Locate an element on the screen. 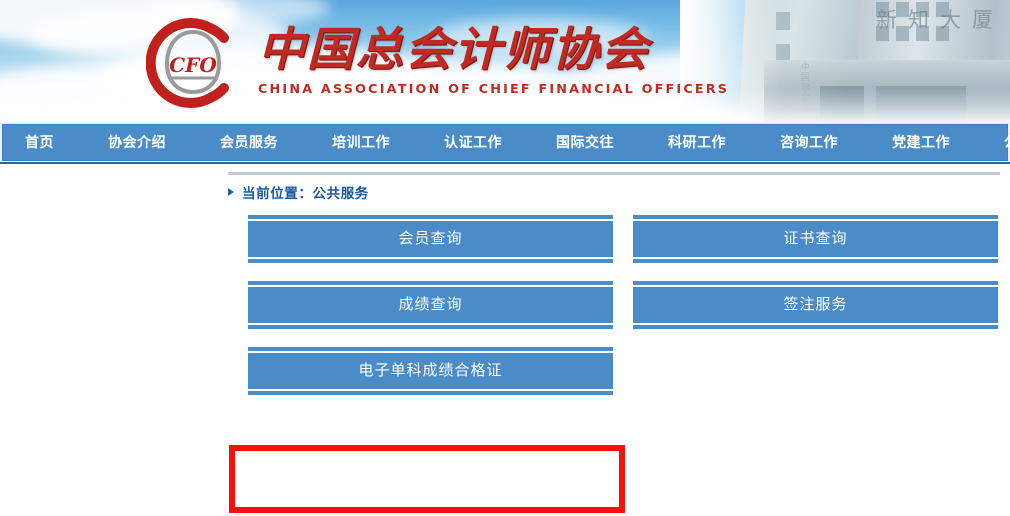 This screenshot has width=1010, height=516. service-button-e-subject-certificate-label: 电子单科成绩合格证 is located at coordinates (430, 371).